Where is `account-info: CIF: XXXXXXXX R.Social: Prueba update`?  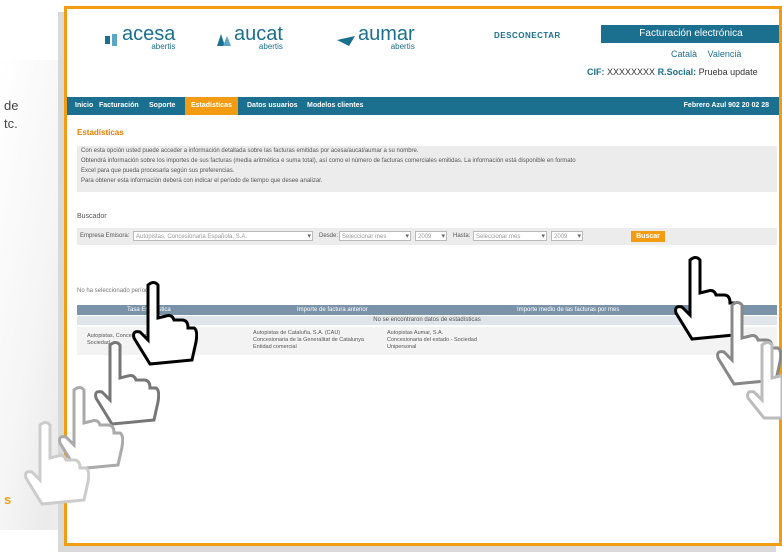 account-info: CIF: XXXXXXXX R.Social: Prueba update is located at coordinates (672, 72).